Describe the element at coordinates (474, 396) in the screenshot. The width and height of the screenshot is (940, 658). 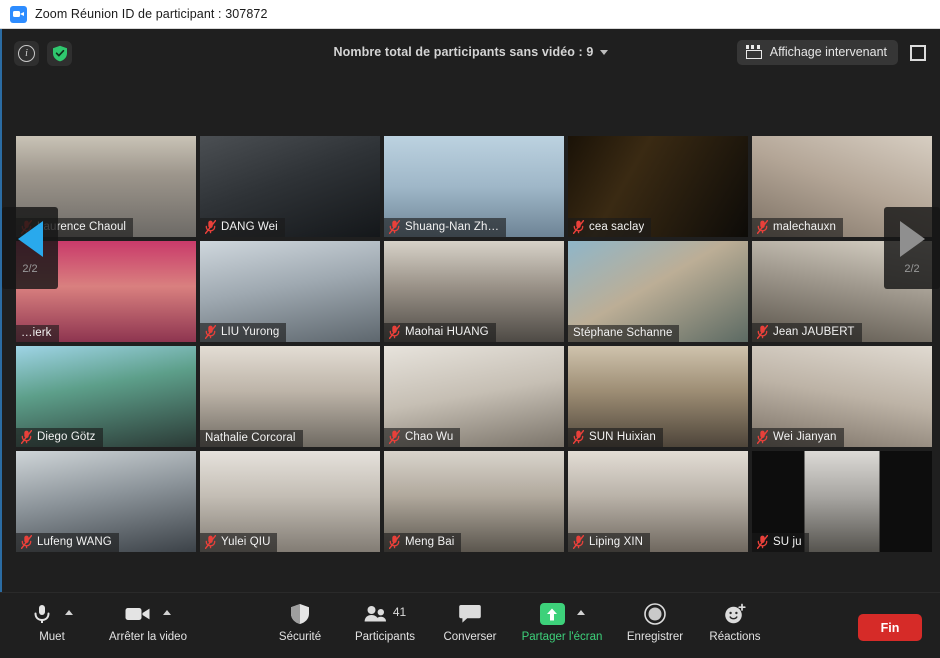
I see `participant-tile: Chao Wu` at that location.